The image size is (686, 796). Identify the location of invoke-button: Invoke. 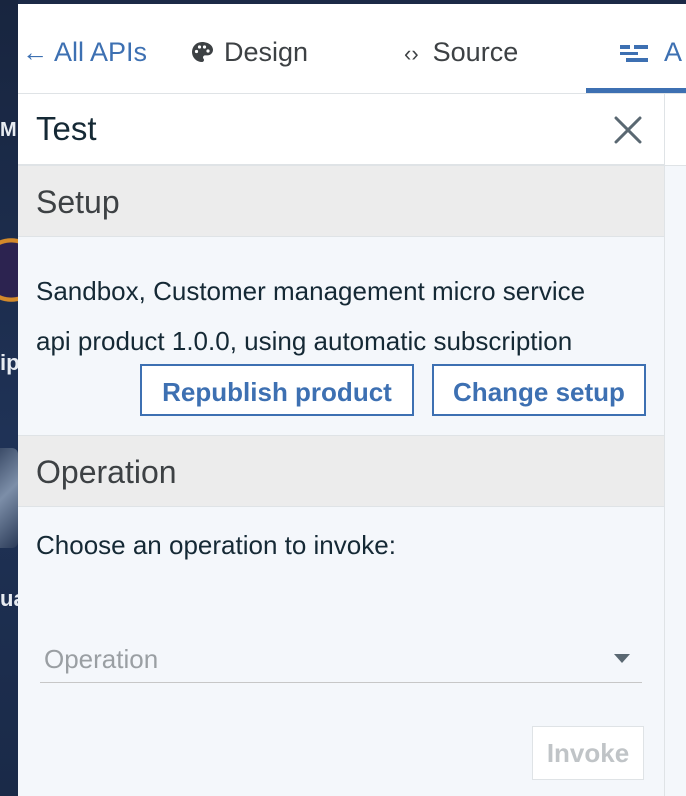
(588, 753).